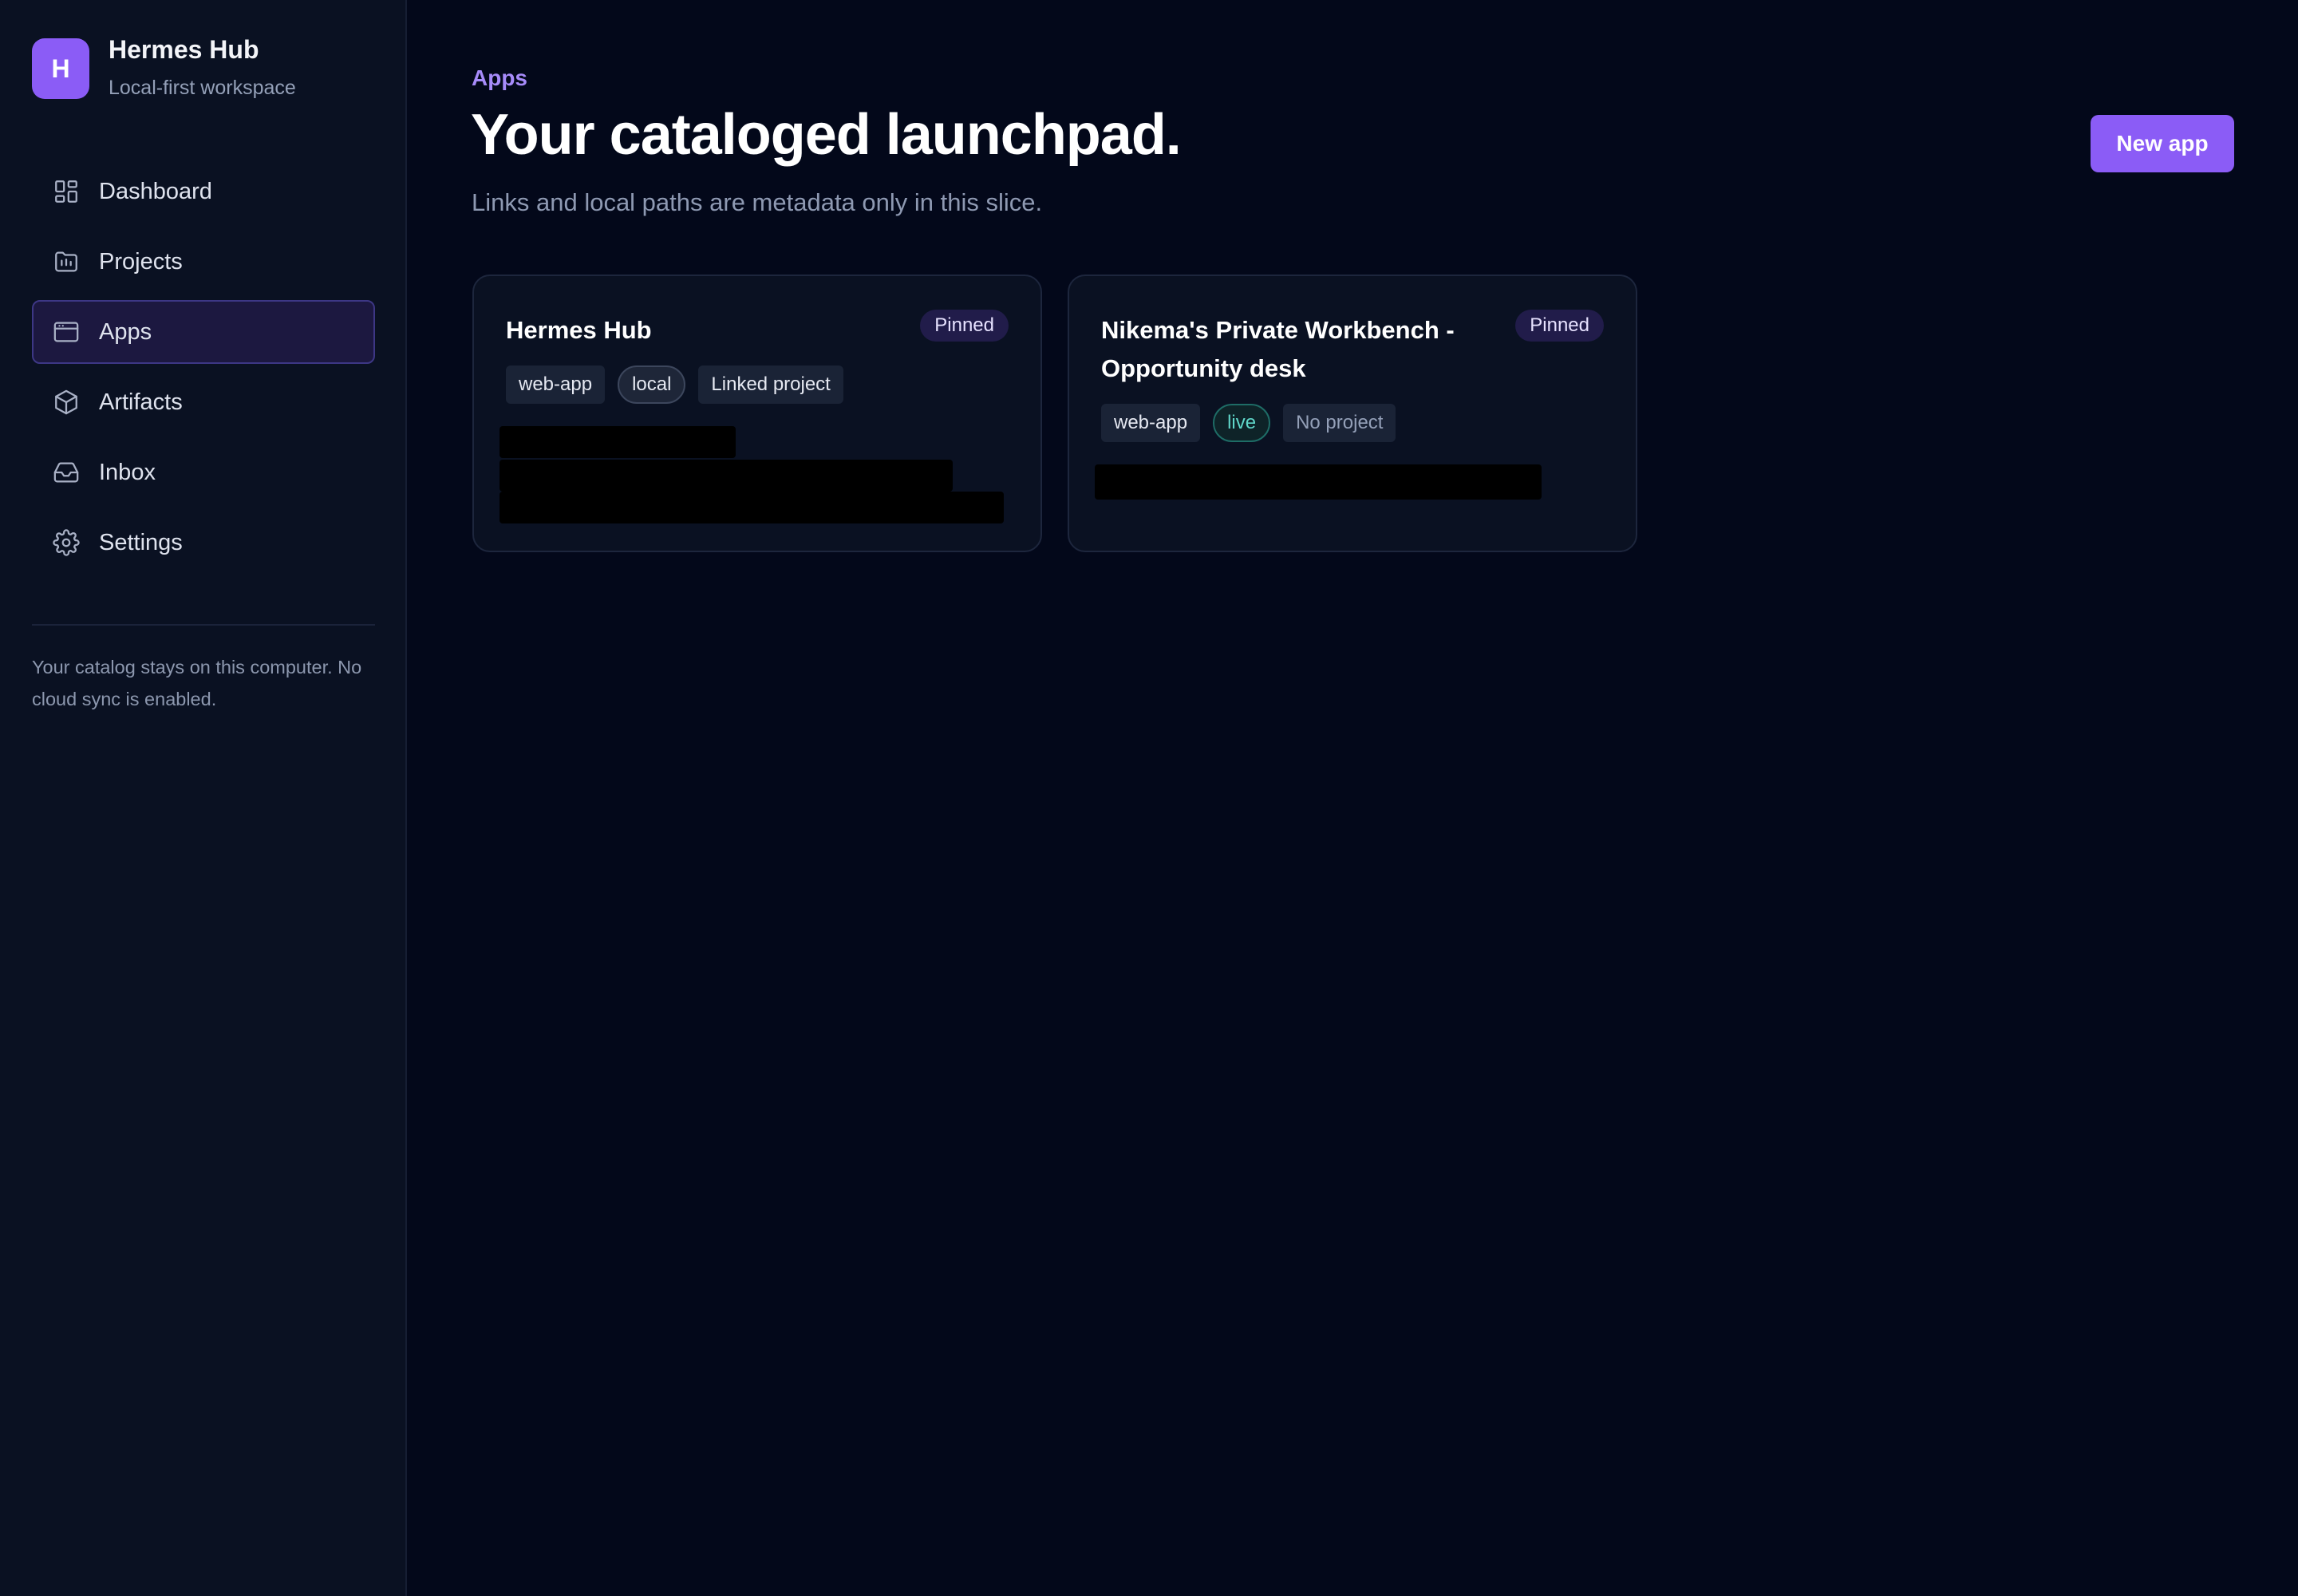 Image resolution: width=2298 pixels, height=1596 pixels. What do you see at coordinates (826, 135) in the screenshot?
I see `page-title: Your cataloged launchpad.` at bounding box center [826, 135].